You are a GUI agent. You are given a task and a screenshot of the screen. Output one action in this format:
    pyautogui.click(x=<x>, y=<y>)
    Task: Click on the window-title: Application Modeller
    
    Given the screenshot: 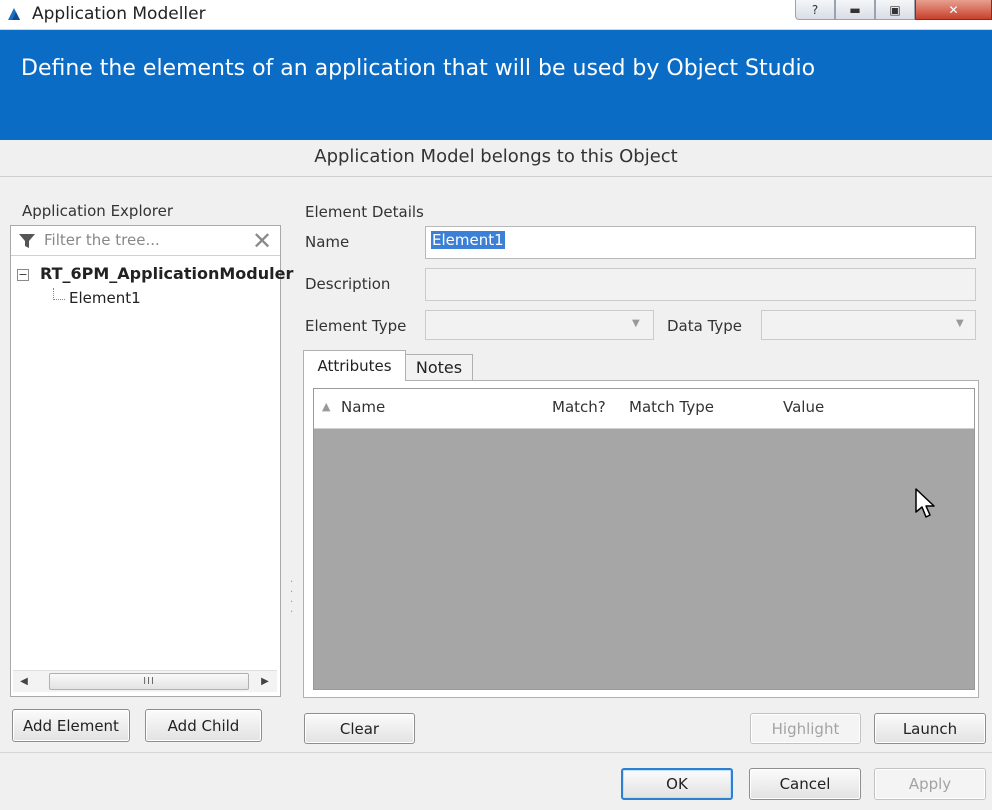 What is the action you would take?
    pyautogui.click(x=119, y=14)
    